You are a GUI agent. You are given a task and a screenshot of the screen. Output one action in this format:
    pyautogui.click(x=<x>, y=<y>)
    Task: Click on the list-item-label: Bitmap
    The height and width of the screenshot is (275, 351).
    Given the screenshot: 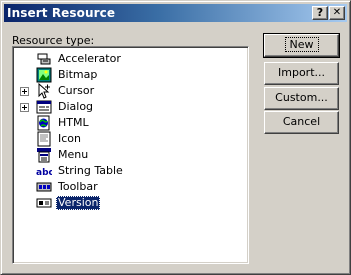 What is the action you would take?
    pyautogui.click(x=78, y=74)
    